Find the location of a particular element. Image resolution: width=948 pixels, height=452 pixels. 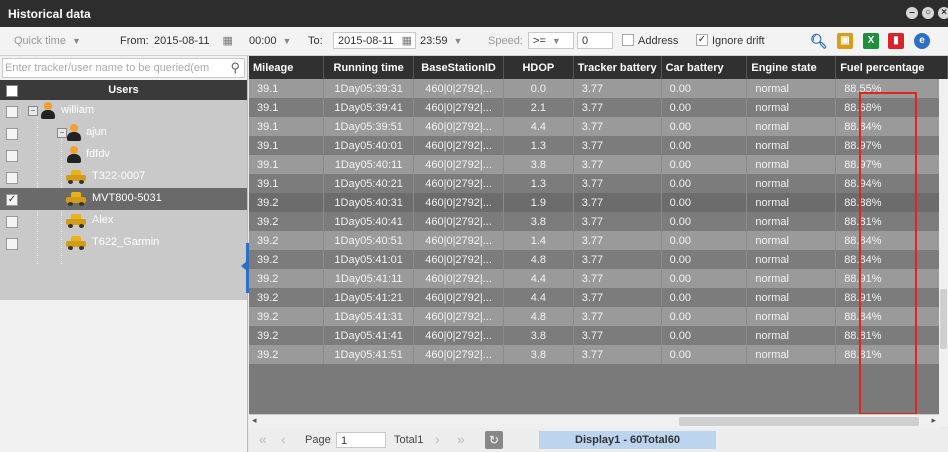

ignore-drift-checkbox: ✓ Ignore drift is located at coordinates (730, 41).